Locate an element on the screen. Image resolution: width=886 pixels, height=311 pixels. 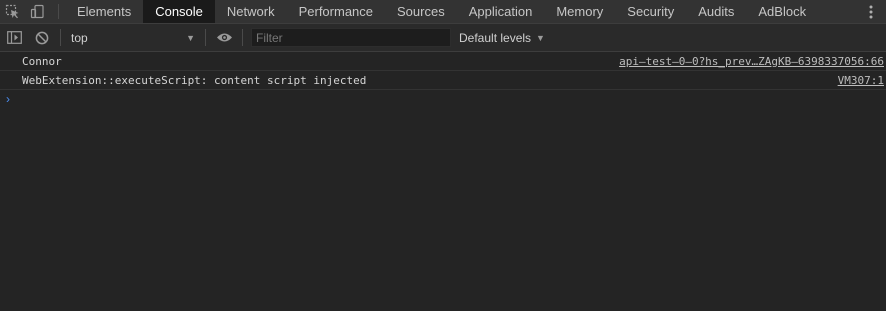
tab-sources: Sources is located at coordinates (421, 11).